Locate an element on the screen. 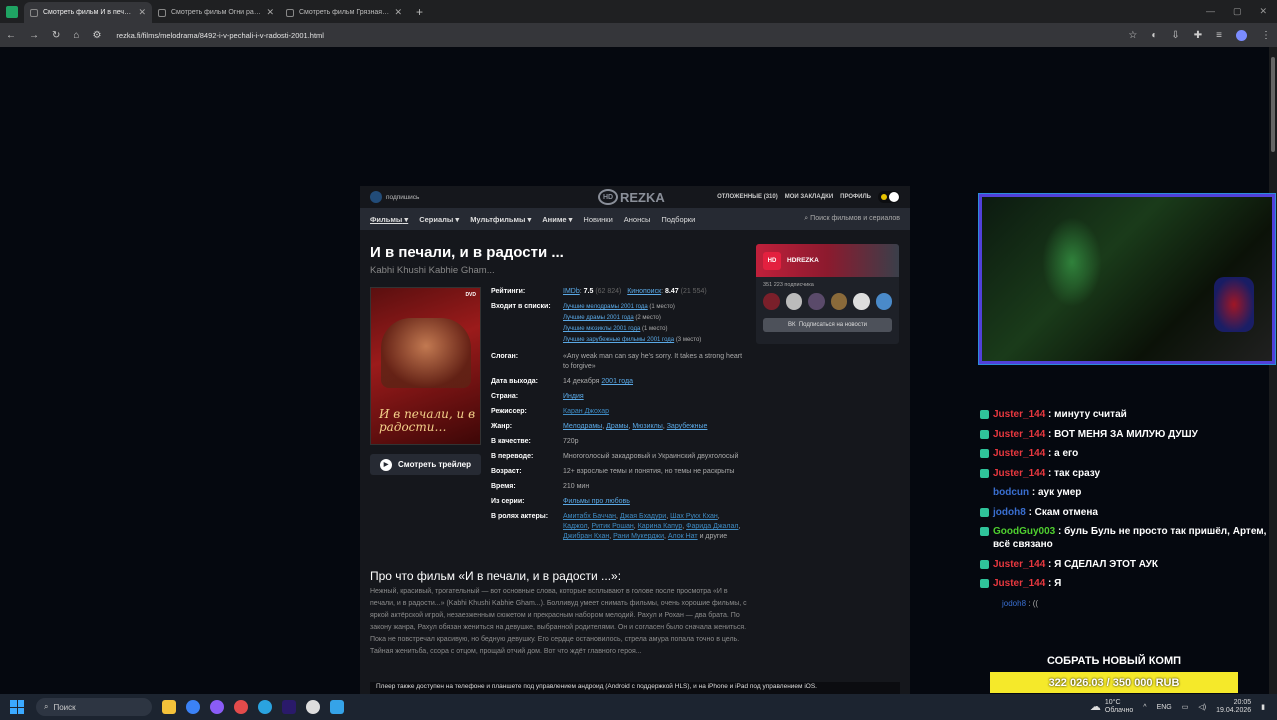 Image resolution: width=1277 pixels, height=720 pixels. tab-search-icon: ≡ is located at coordinates (1219, 35).